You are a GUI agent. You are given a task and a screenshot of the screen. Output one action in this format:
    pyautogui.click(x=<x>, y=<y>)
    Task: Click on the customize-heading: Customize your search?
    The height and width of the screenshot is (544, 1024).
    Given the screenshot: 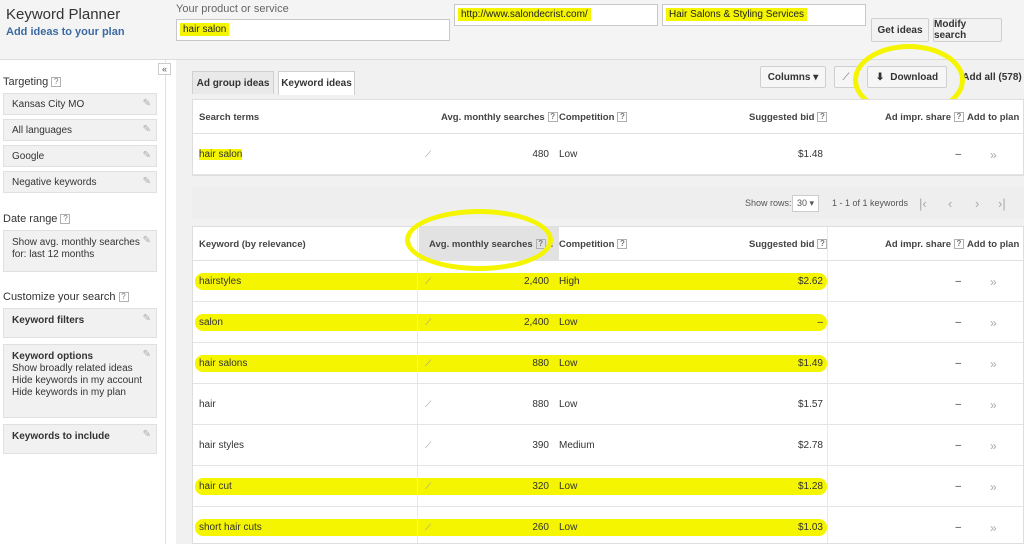 What is the action you would take?
    pyautogui.click(x=66, y=297)
    